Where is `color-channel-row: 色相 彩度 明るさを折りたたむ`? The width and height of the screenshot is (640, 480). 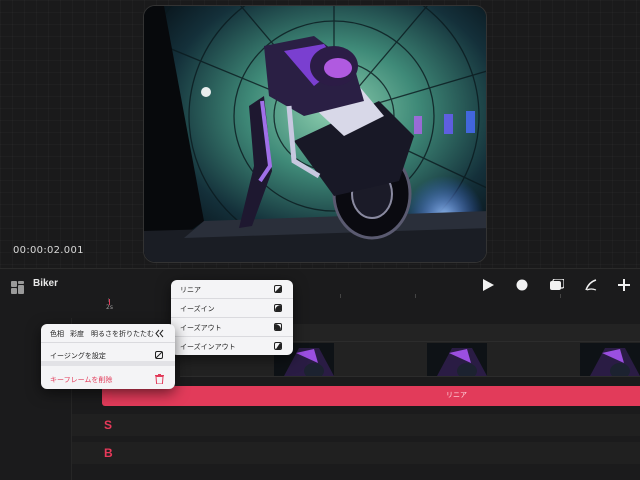
color-channel-row: 色相 彩度 明るさを折りたたむ is located at coordinates (108, 333).